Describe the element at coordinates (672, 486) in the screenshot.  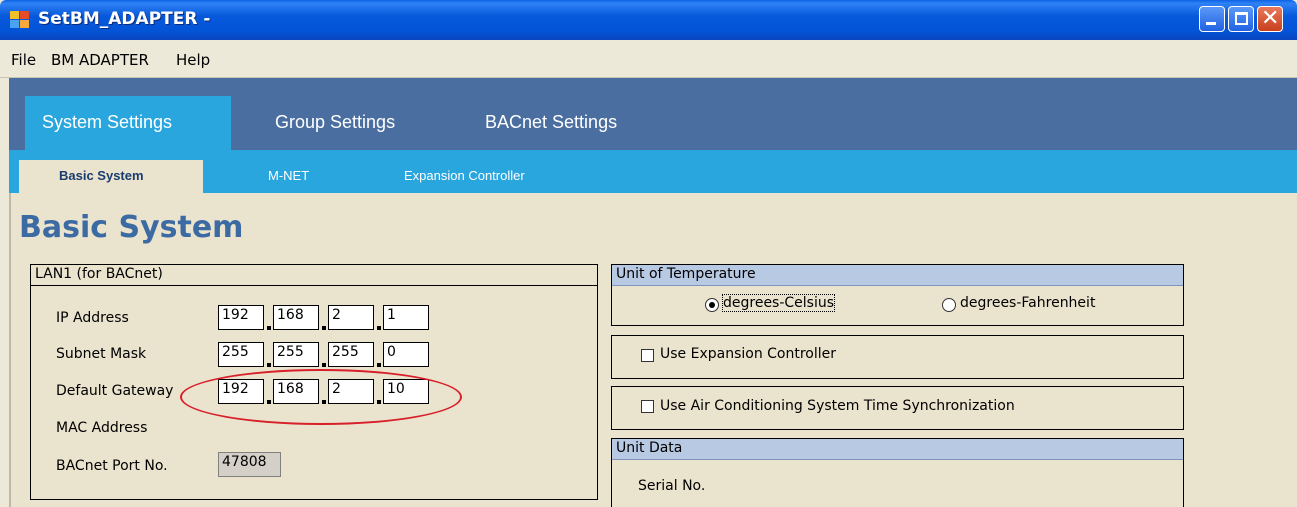
I see `serial-no-label: Serial No.` at that location.